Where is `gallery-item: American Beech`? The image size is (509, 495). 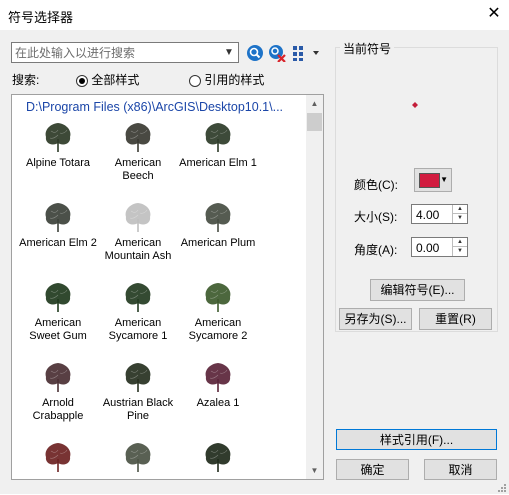 gallery-item: American Beech is located at coordinates (138, 152).